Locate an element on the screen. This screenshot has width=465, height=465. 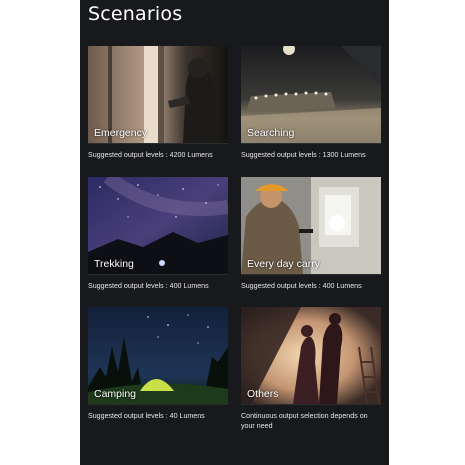
scenario-label: Others is located at coordinates (263, 394).